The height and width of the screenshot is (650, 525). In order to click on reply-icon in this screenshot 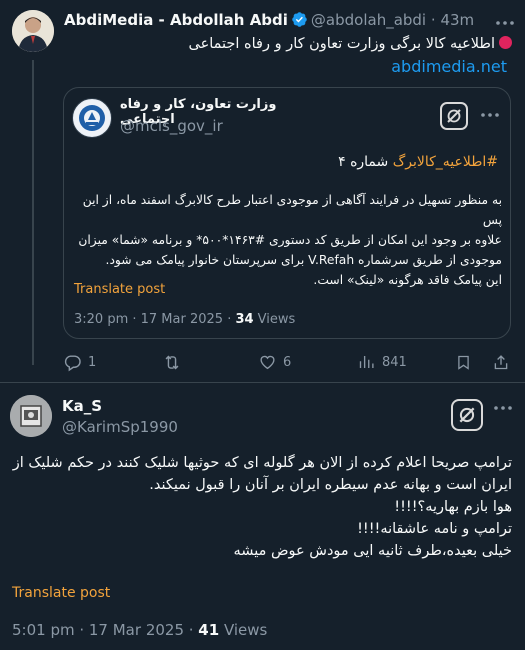, I will do `click(72, 362)`.